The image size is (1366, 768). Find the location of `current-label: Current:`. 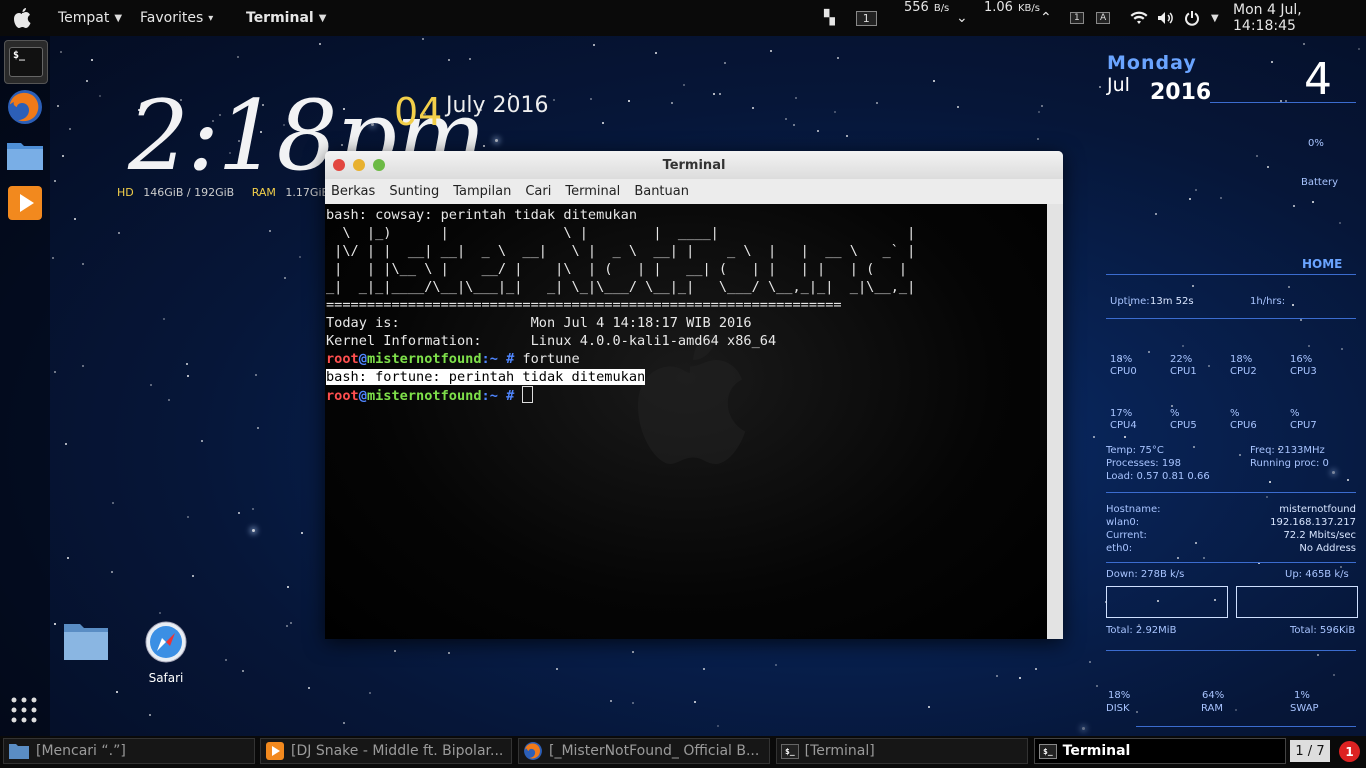

current-label: Current: is located at coordinates (1126, 535).